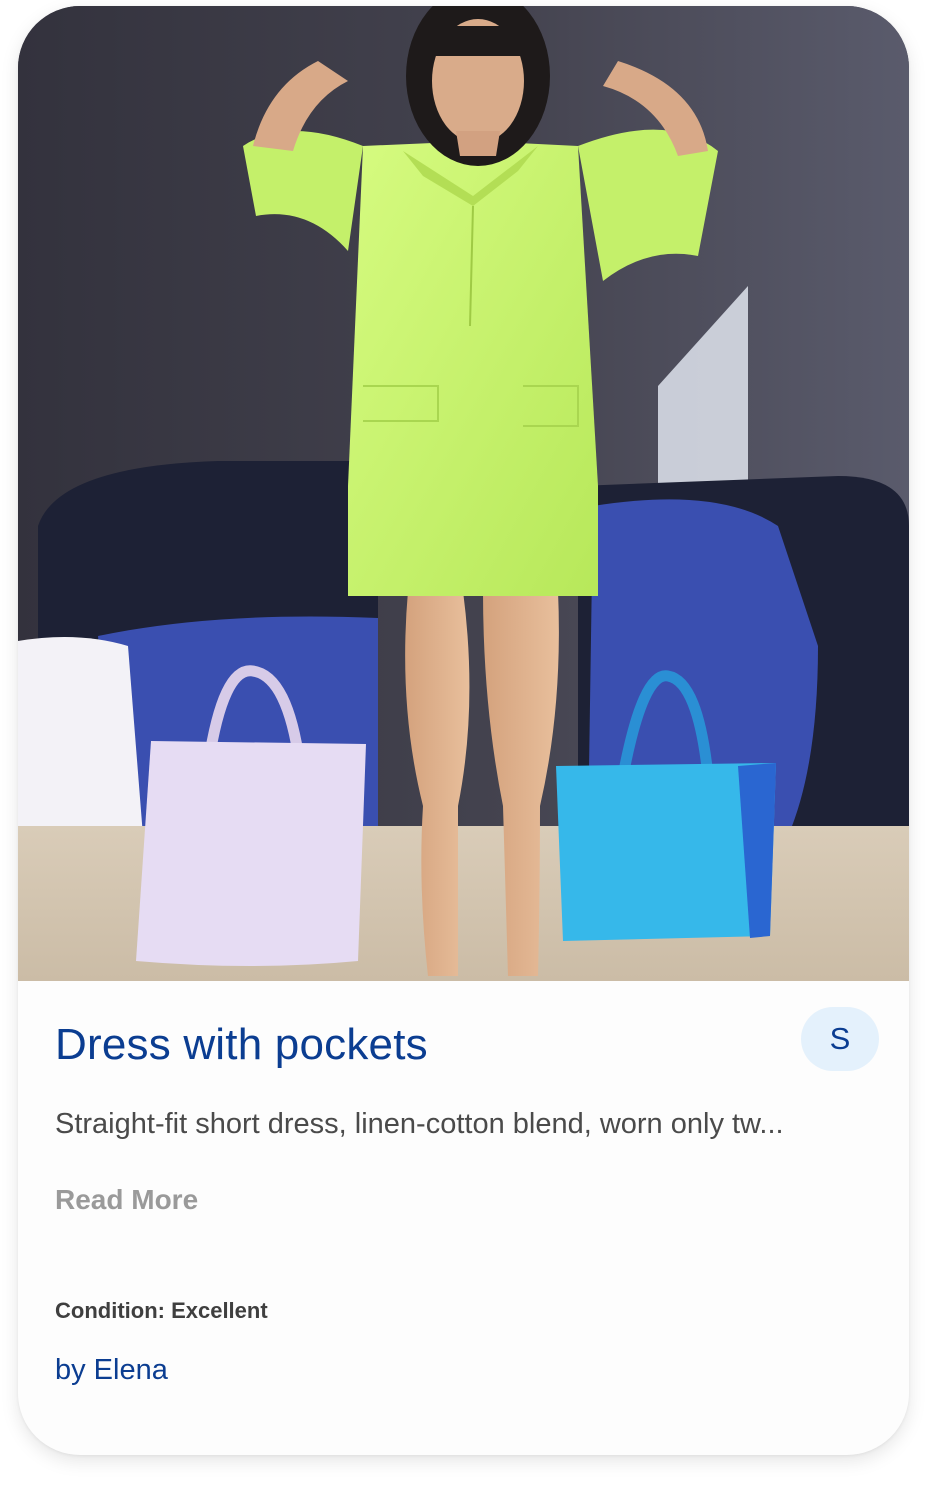 The height and width of the screenshot is (1485, 930). I want to click on condition-label: Condition: Excellent, so click(161, 1310).